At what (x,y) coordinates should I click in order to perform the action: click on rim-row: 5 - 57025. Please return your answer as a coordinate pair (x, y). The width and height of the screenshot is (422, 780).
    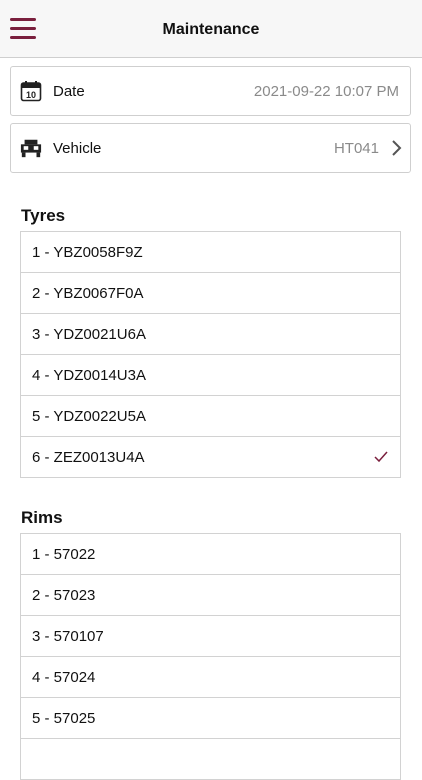
    Looking at the image, I should click on (210, 718).